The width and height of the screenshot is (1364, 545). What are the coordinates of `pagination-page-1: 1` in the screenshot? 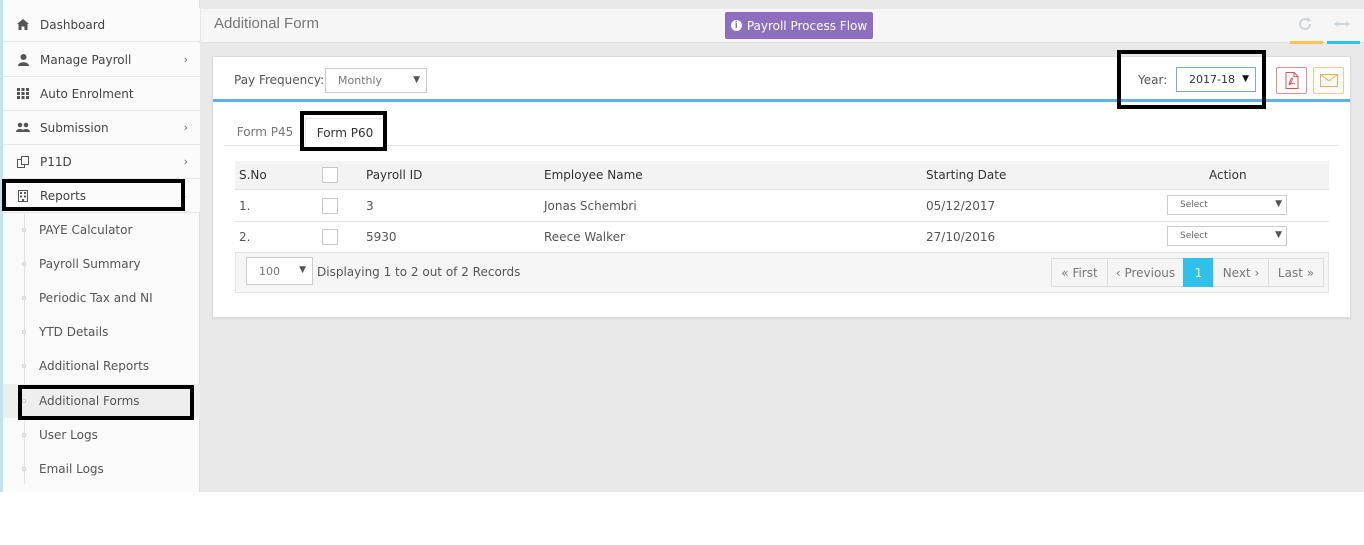 It's located at (1198, 272).